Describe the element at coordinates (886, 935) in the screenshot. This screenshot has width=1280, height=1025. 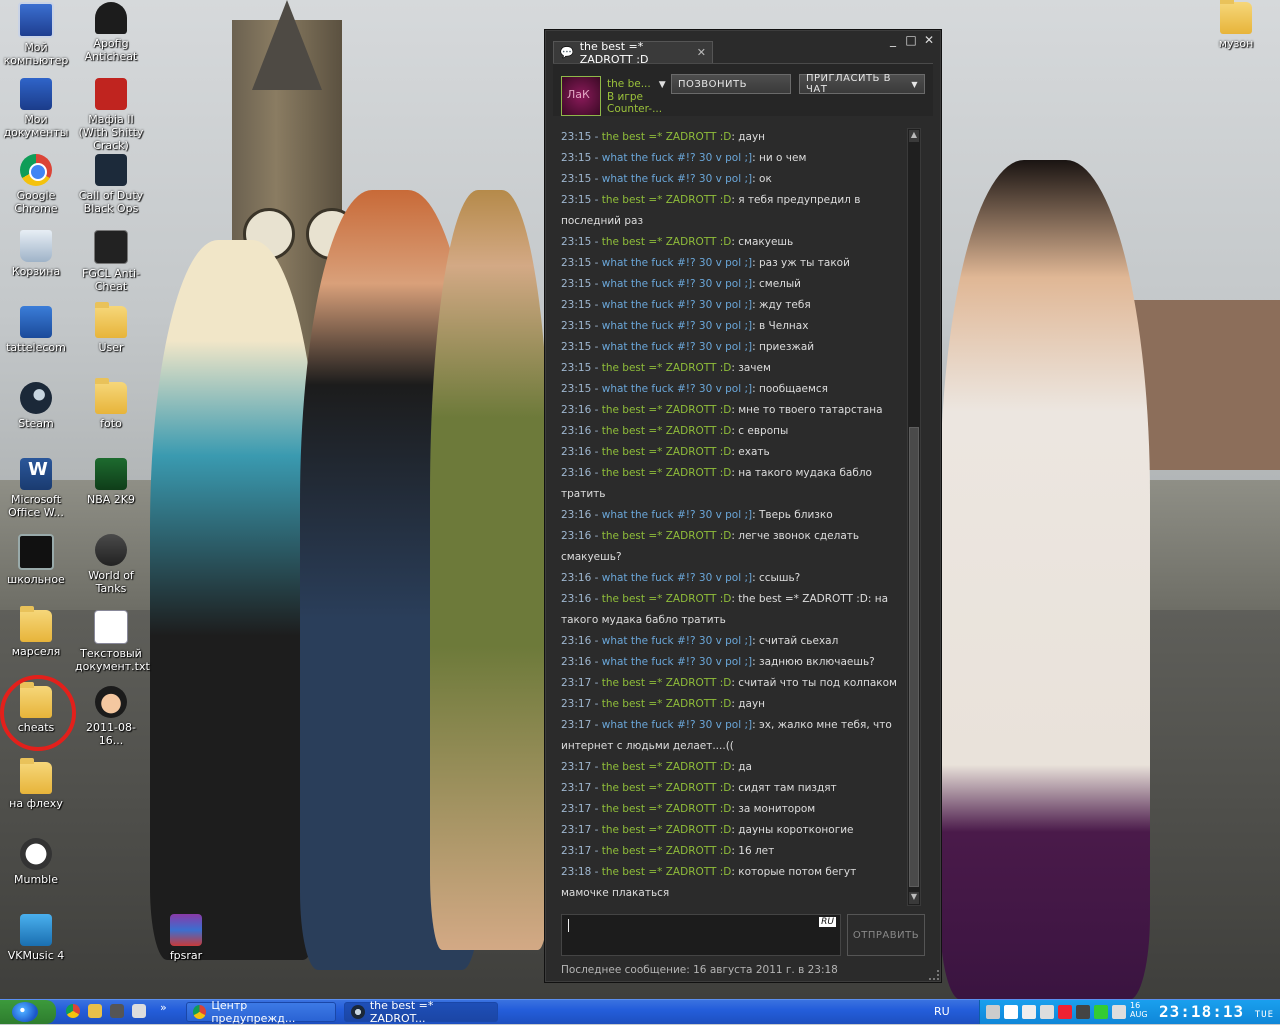
I see `send-button: ОТПРАВИТЬ` at that location.